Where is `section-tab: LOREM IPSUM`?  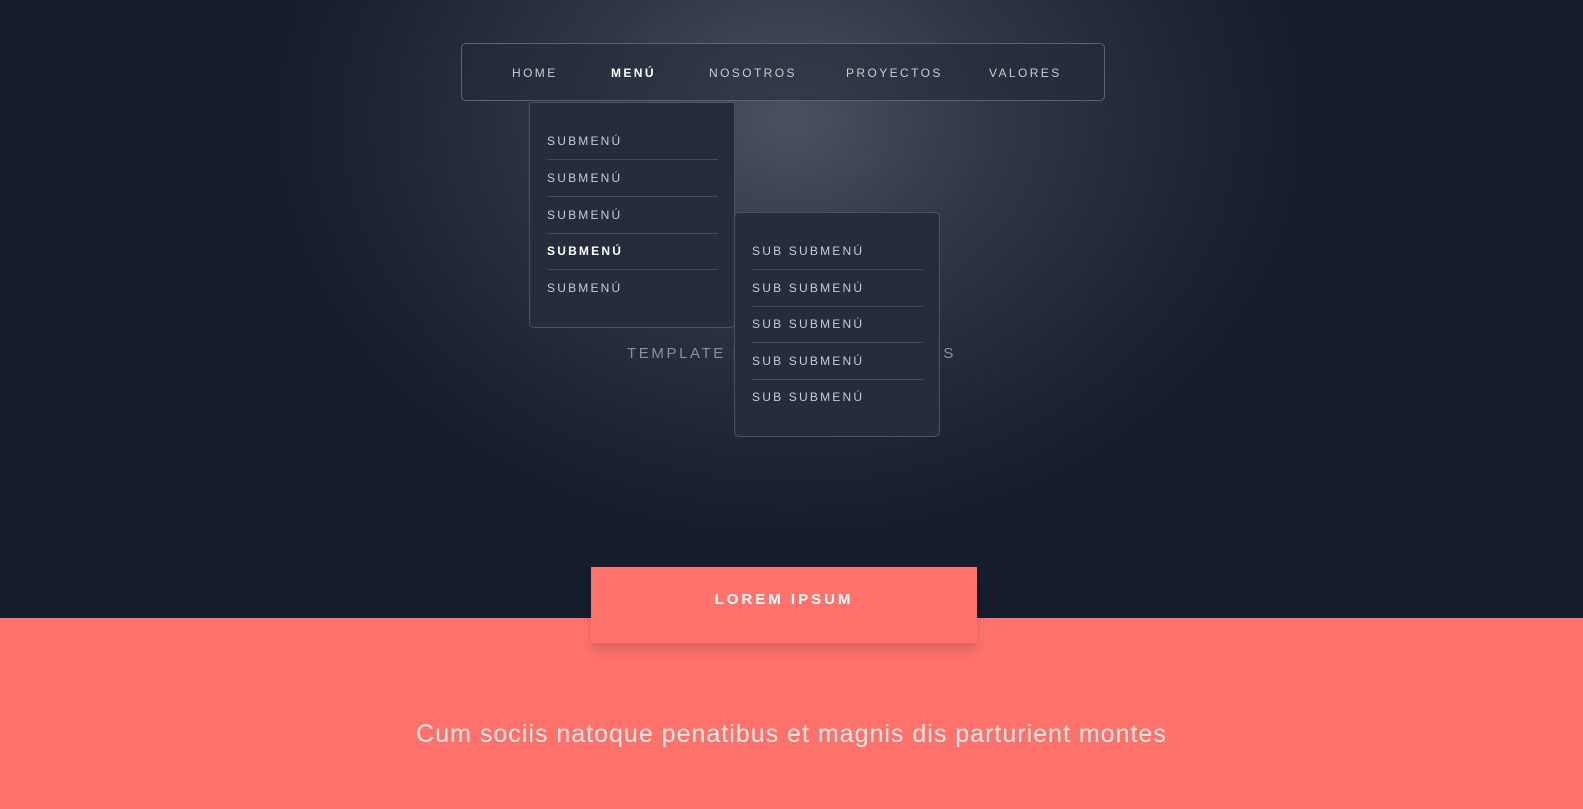 section-tab: LOREM IPSUM is located at coordinates (784, 605).